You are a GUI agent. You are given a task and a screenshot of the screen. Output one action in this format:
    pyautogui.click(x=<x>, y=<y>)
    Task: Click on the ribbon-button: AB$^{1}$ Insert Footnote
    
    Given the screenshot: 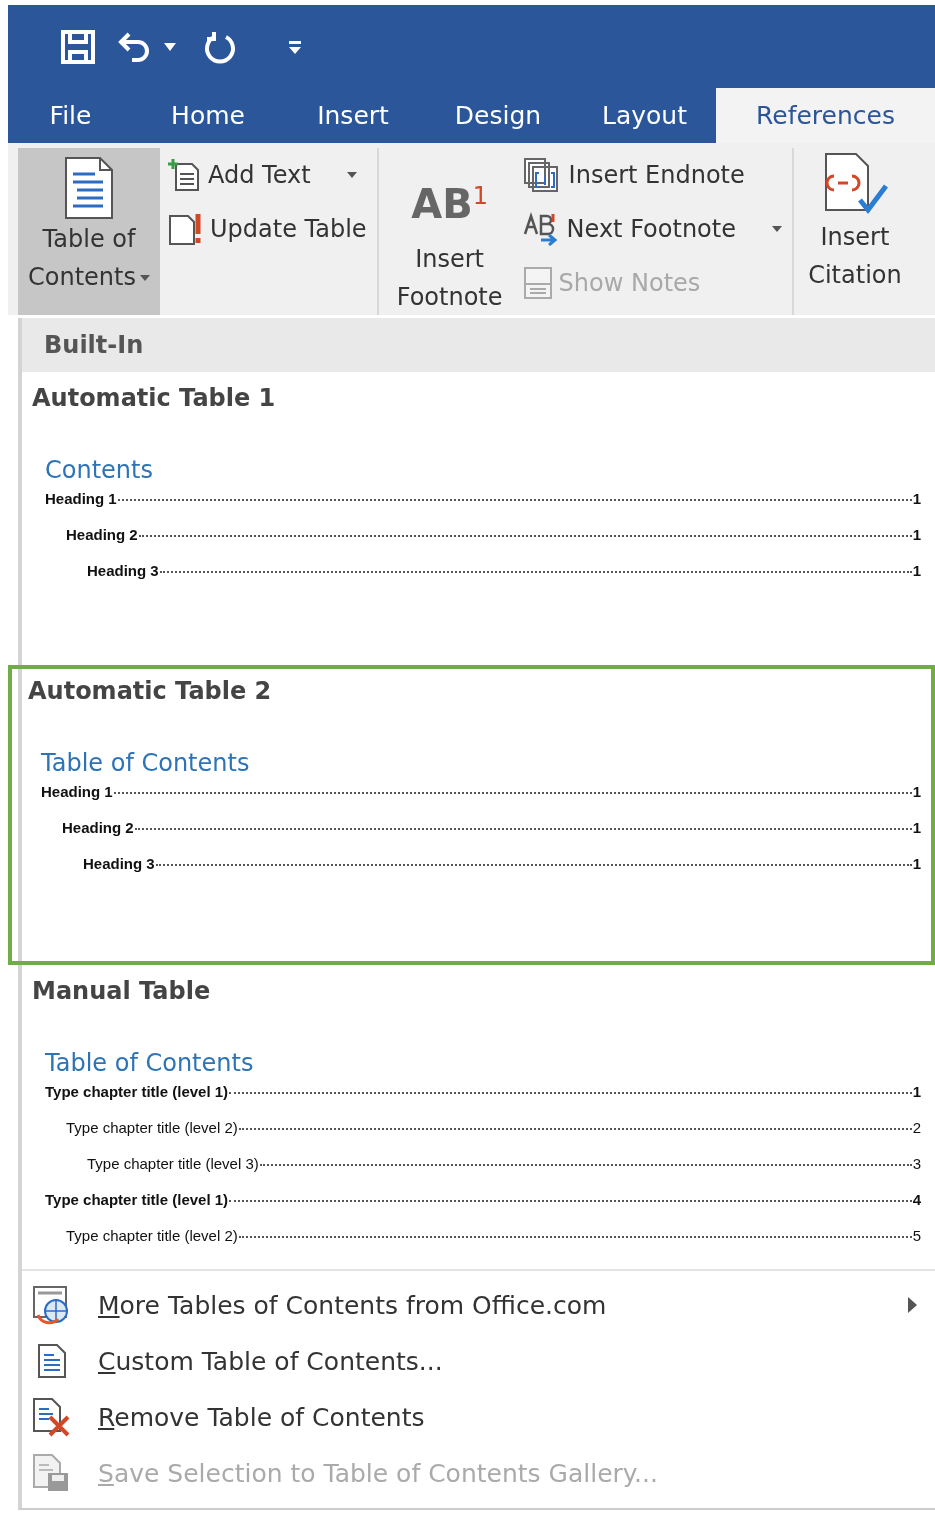 What is the action you would take?
    pyautogui.click(x=449, y=231)
    